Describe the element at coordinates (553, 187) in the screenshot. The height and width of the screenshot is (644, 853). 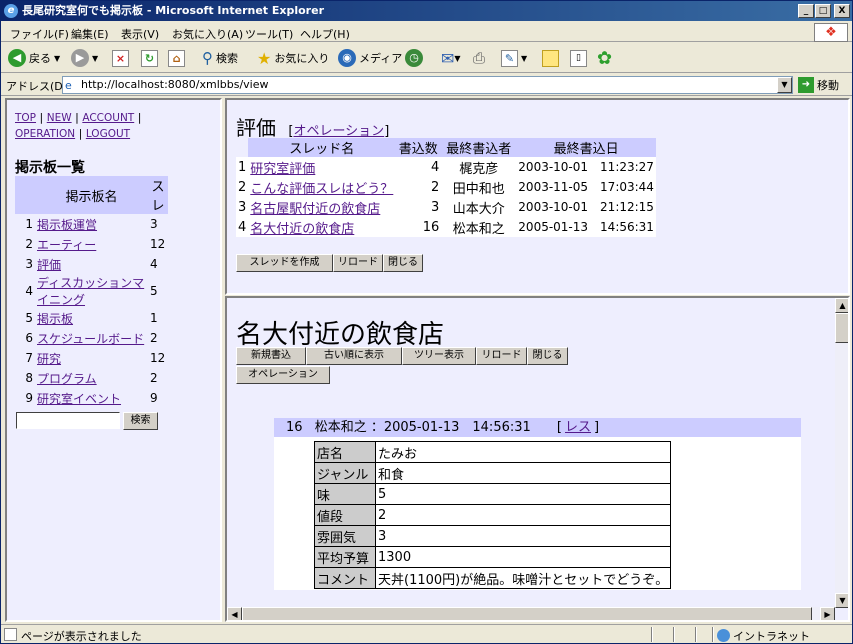
I see `thread-row-date-day: 2003-11-05` at that location.